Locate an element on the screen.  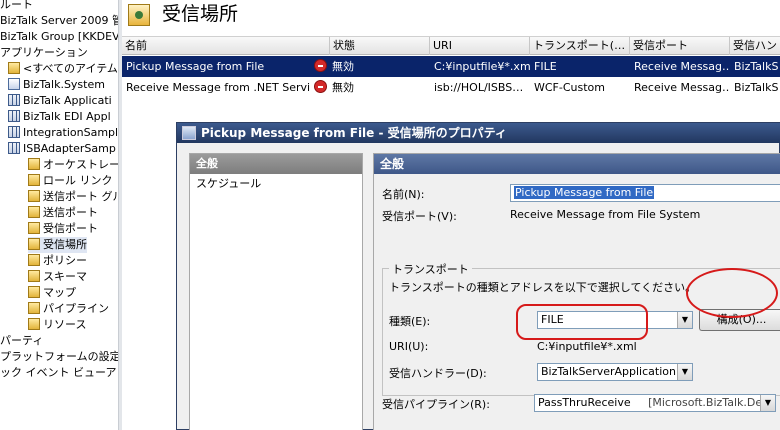
tree-item-label: ック イベント ビューア (ロー is located at coordinates (59, 372).